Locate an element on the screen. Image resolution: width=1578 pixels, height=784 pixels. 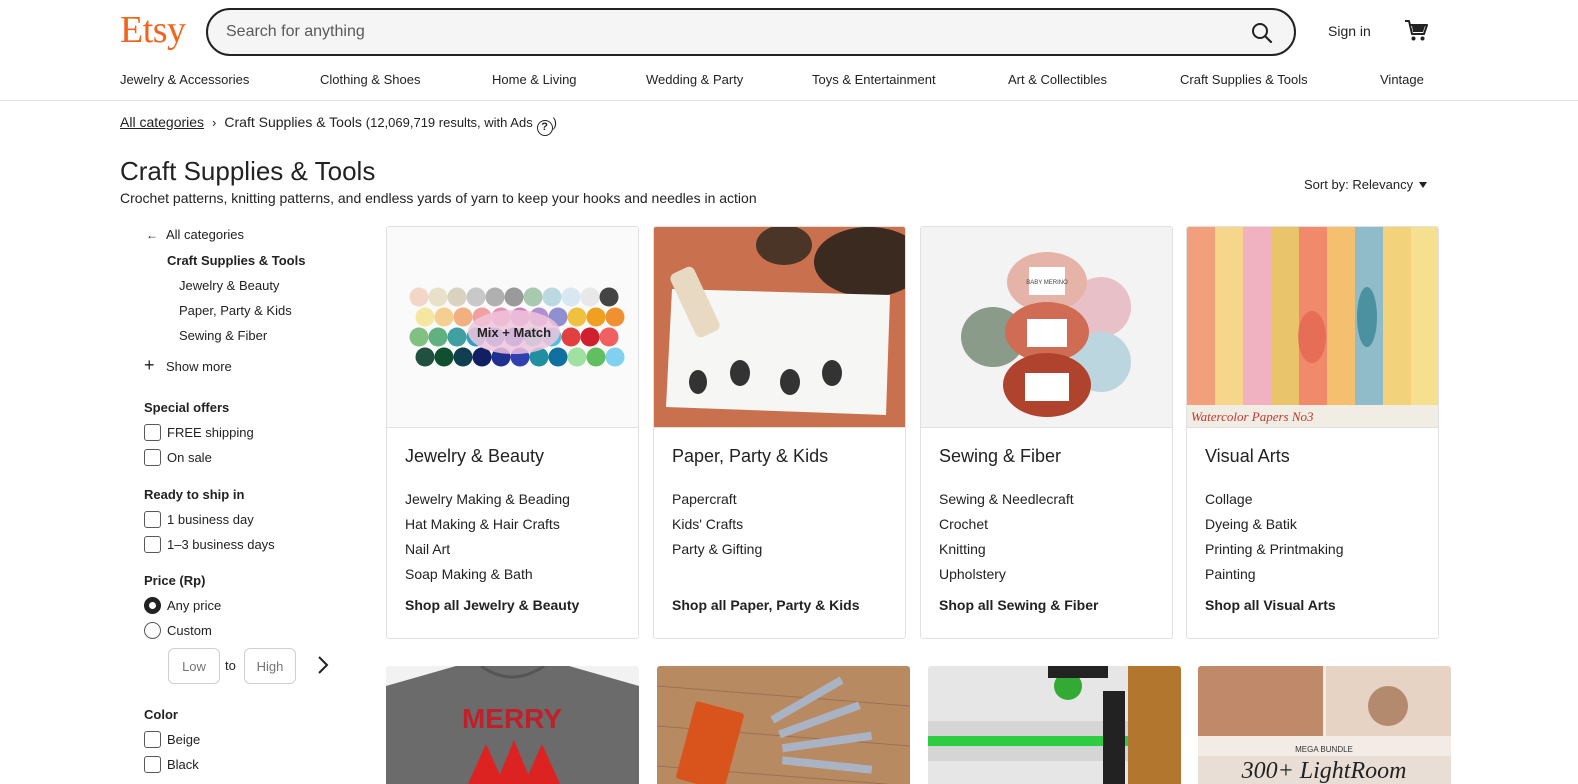
filter-color-black: Black is located at coordinates (171, 764).